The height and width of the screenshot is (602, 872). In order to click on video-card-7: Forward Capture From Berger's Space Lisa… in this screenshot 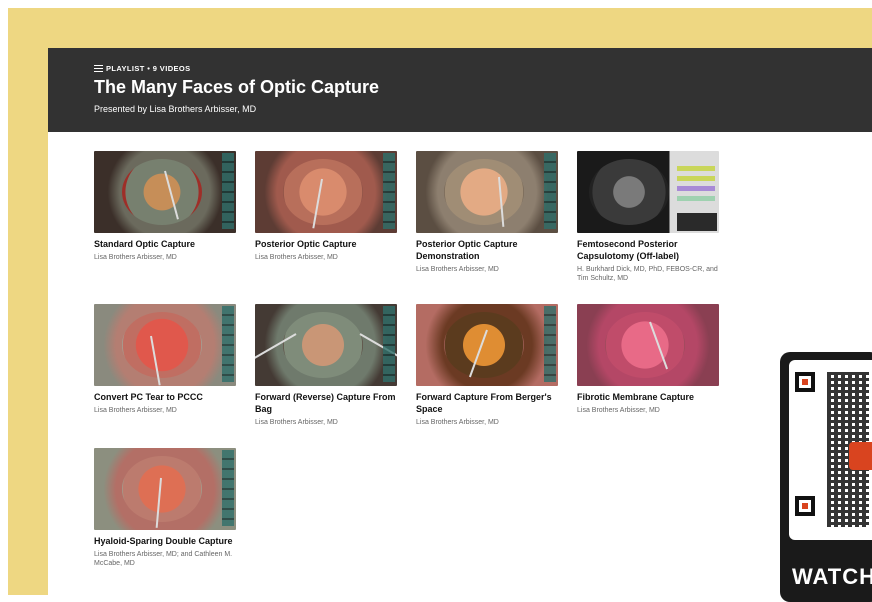, I will do `click(488, 365)`.